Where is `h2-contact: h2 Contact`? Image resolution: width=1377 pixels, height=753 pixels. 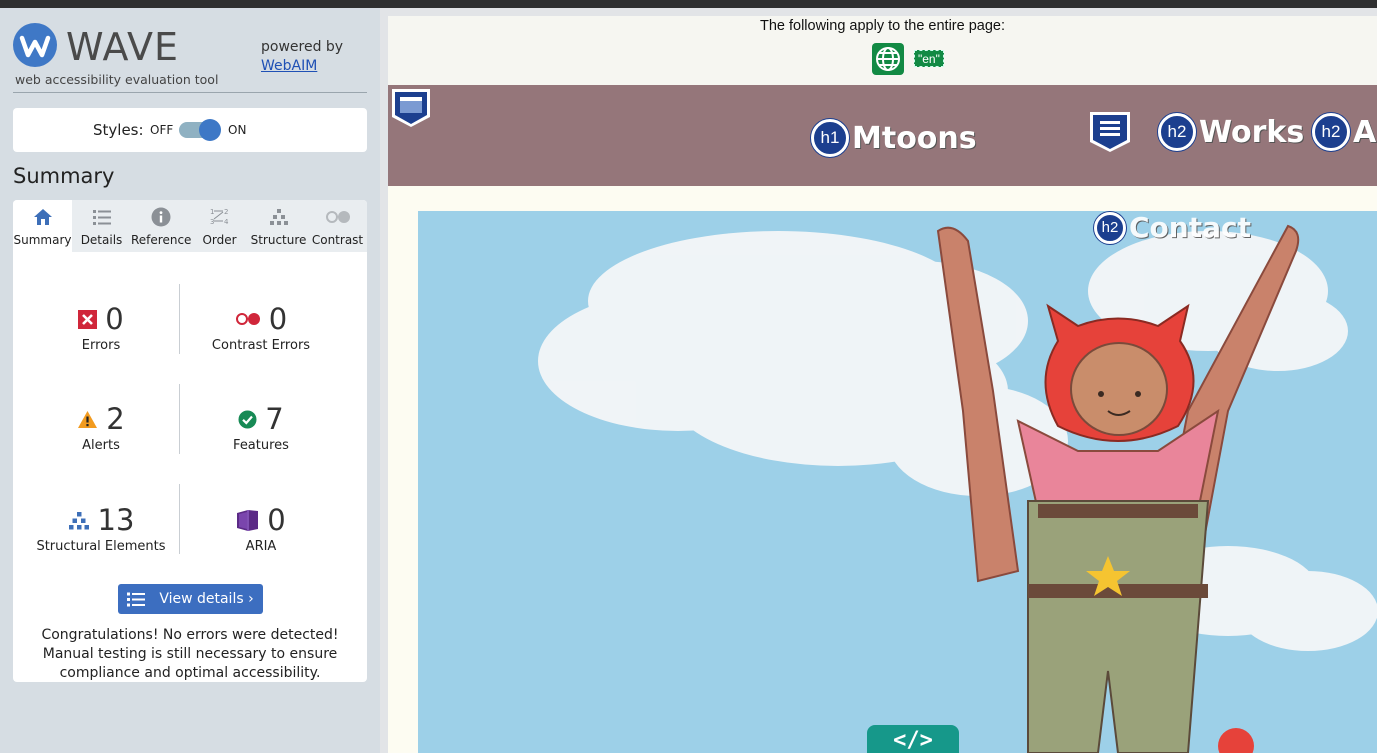 h2-contact: h2 Contact is located at coordinates (1172, 227).